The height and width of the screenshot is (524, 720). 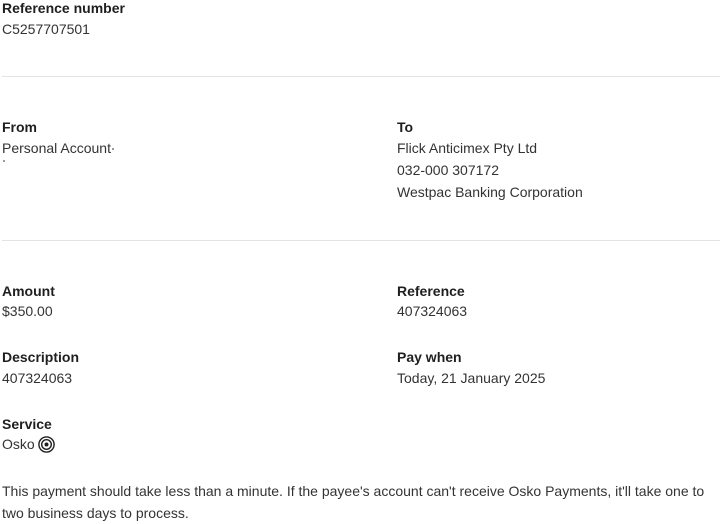 What do you see at coordinates (27, 311) in the screenshot?
I see `amount-value: $350.00` at bounding box center [27, 311].